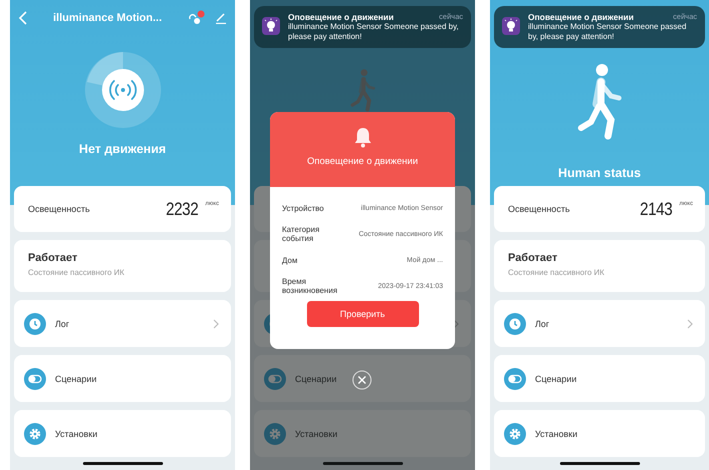  Describe the element at coordinates (23, 18) in the screenshot. I see `back-icon` at that location.